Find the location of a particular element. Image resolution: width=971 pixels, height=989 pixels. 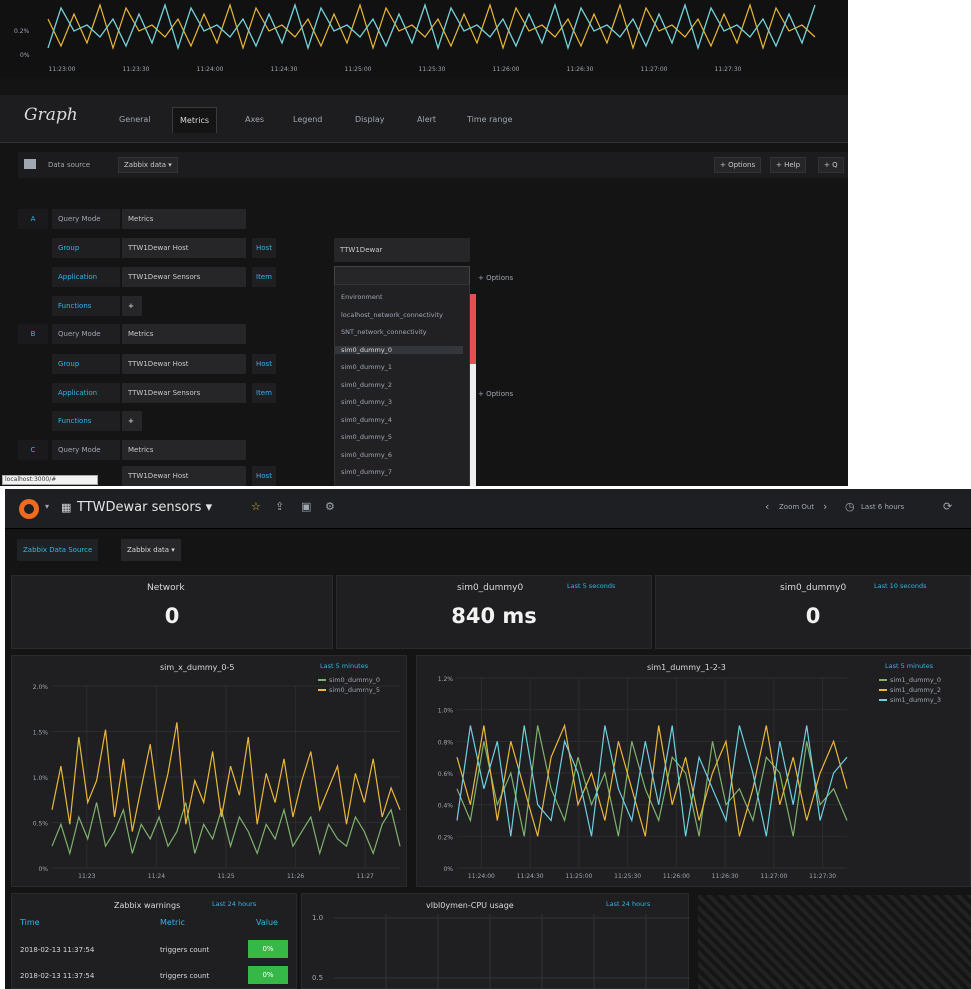

tab-legend: Legend is located at coordinates (307, 120).